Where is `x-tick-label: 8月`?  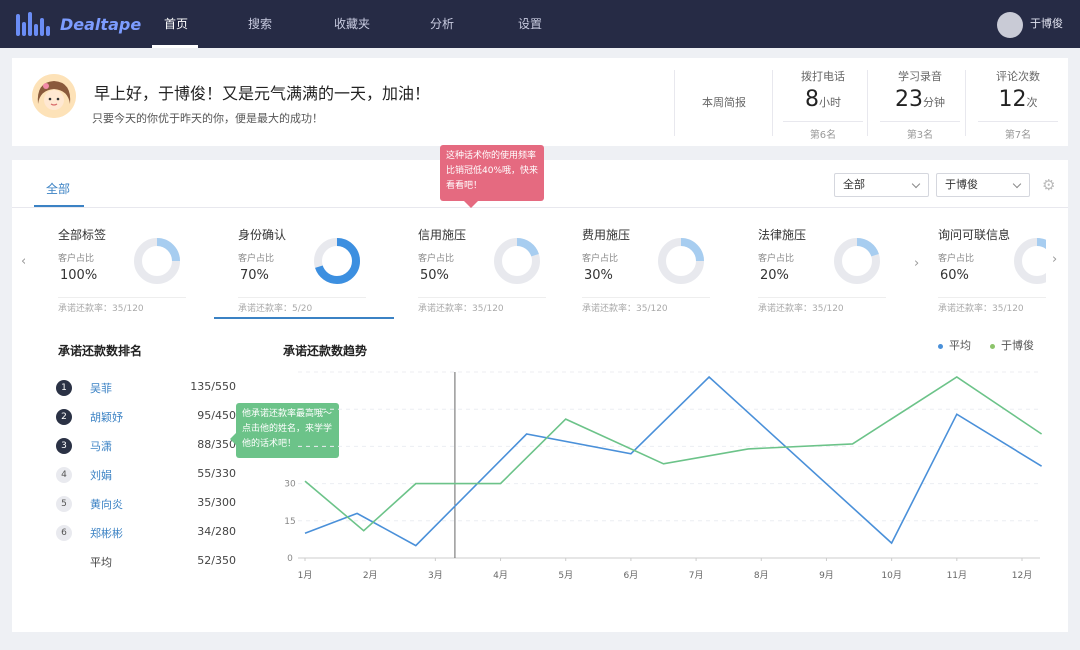
x-tick-label: 8月 is located at coordinates (761, 575).